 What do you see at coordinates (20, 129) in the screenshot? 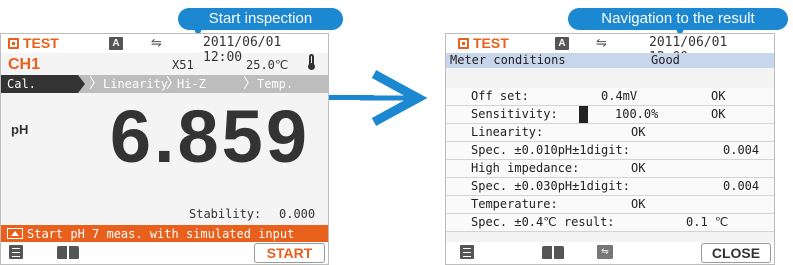
I see `parameter-label: pH` at bounding box center [20, 129].